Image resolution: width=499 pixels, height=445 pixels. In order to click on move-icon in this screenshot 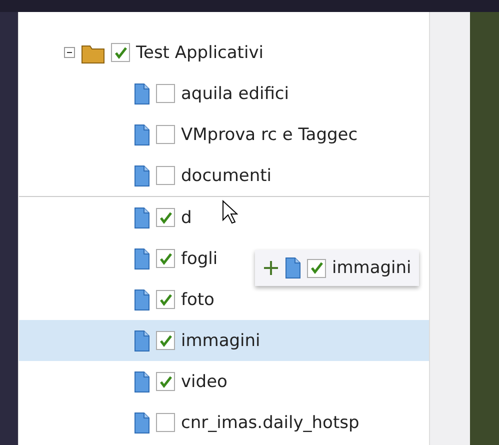, I will do `click(271, 268)`.